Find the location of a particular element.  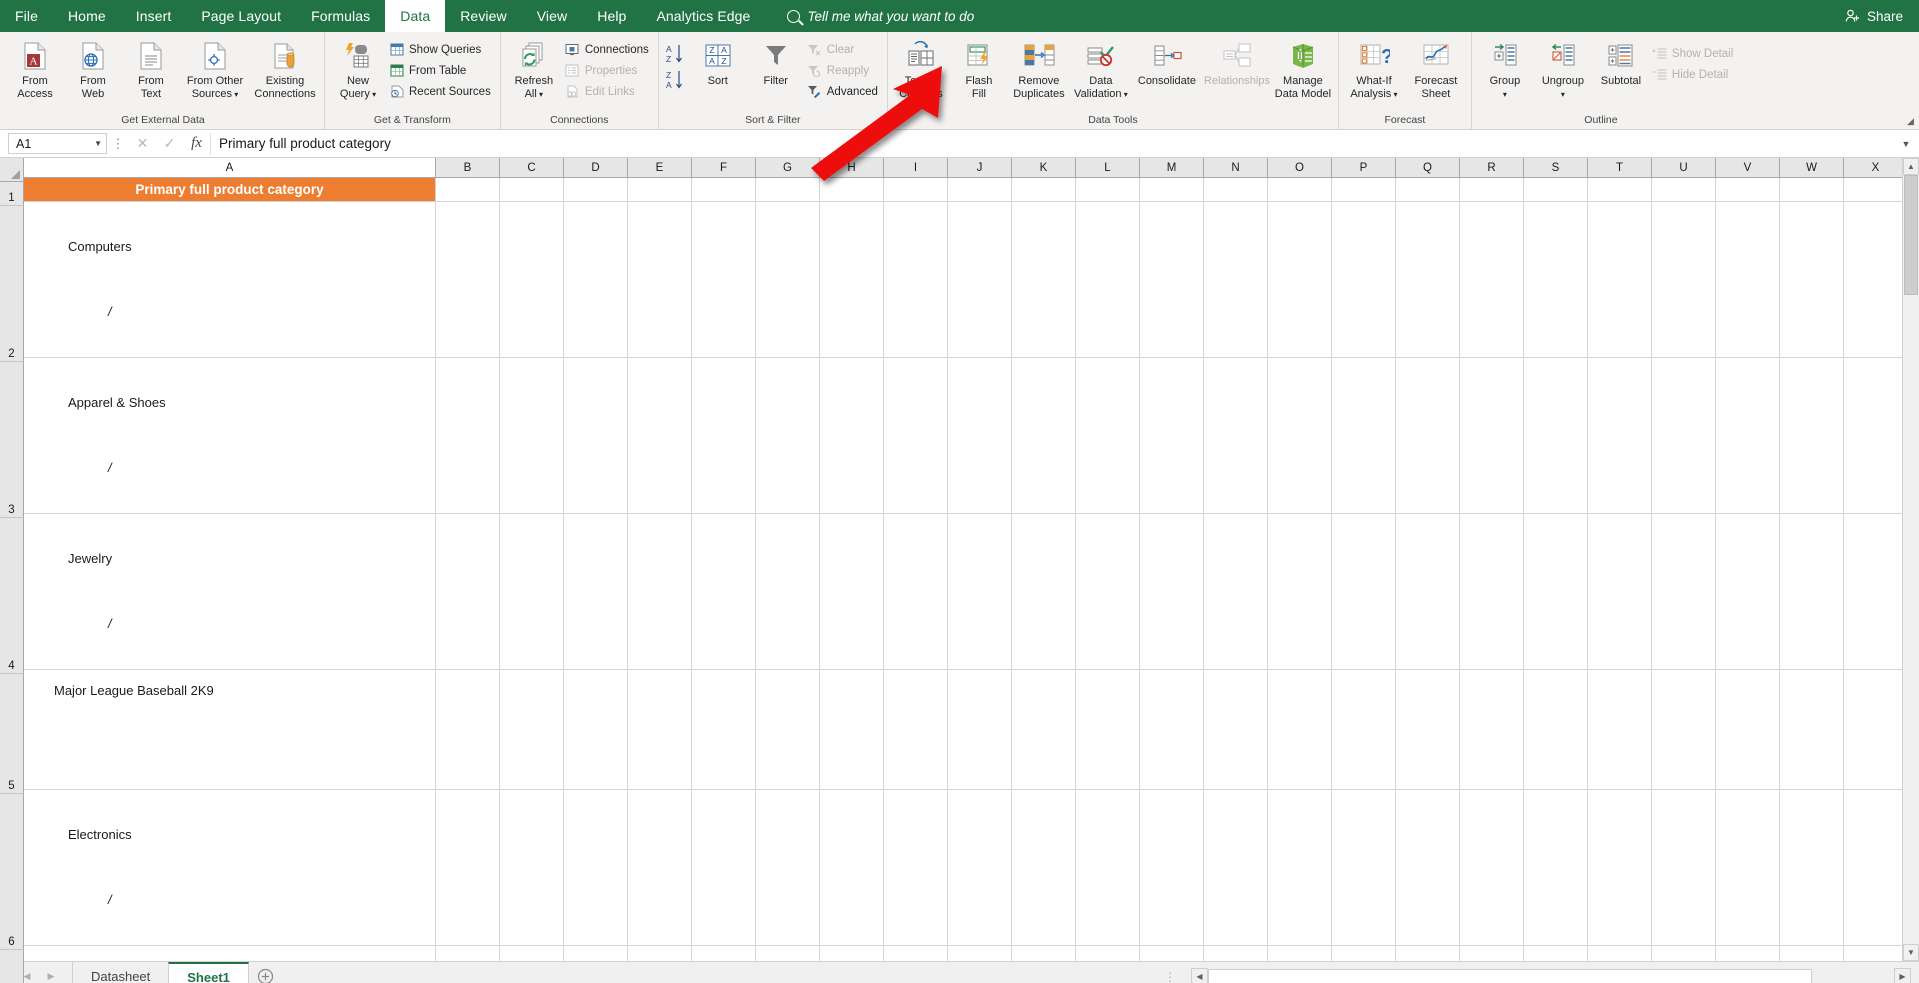

cell-T2 is located at coordinates (1620, 279).